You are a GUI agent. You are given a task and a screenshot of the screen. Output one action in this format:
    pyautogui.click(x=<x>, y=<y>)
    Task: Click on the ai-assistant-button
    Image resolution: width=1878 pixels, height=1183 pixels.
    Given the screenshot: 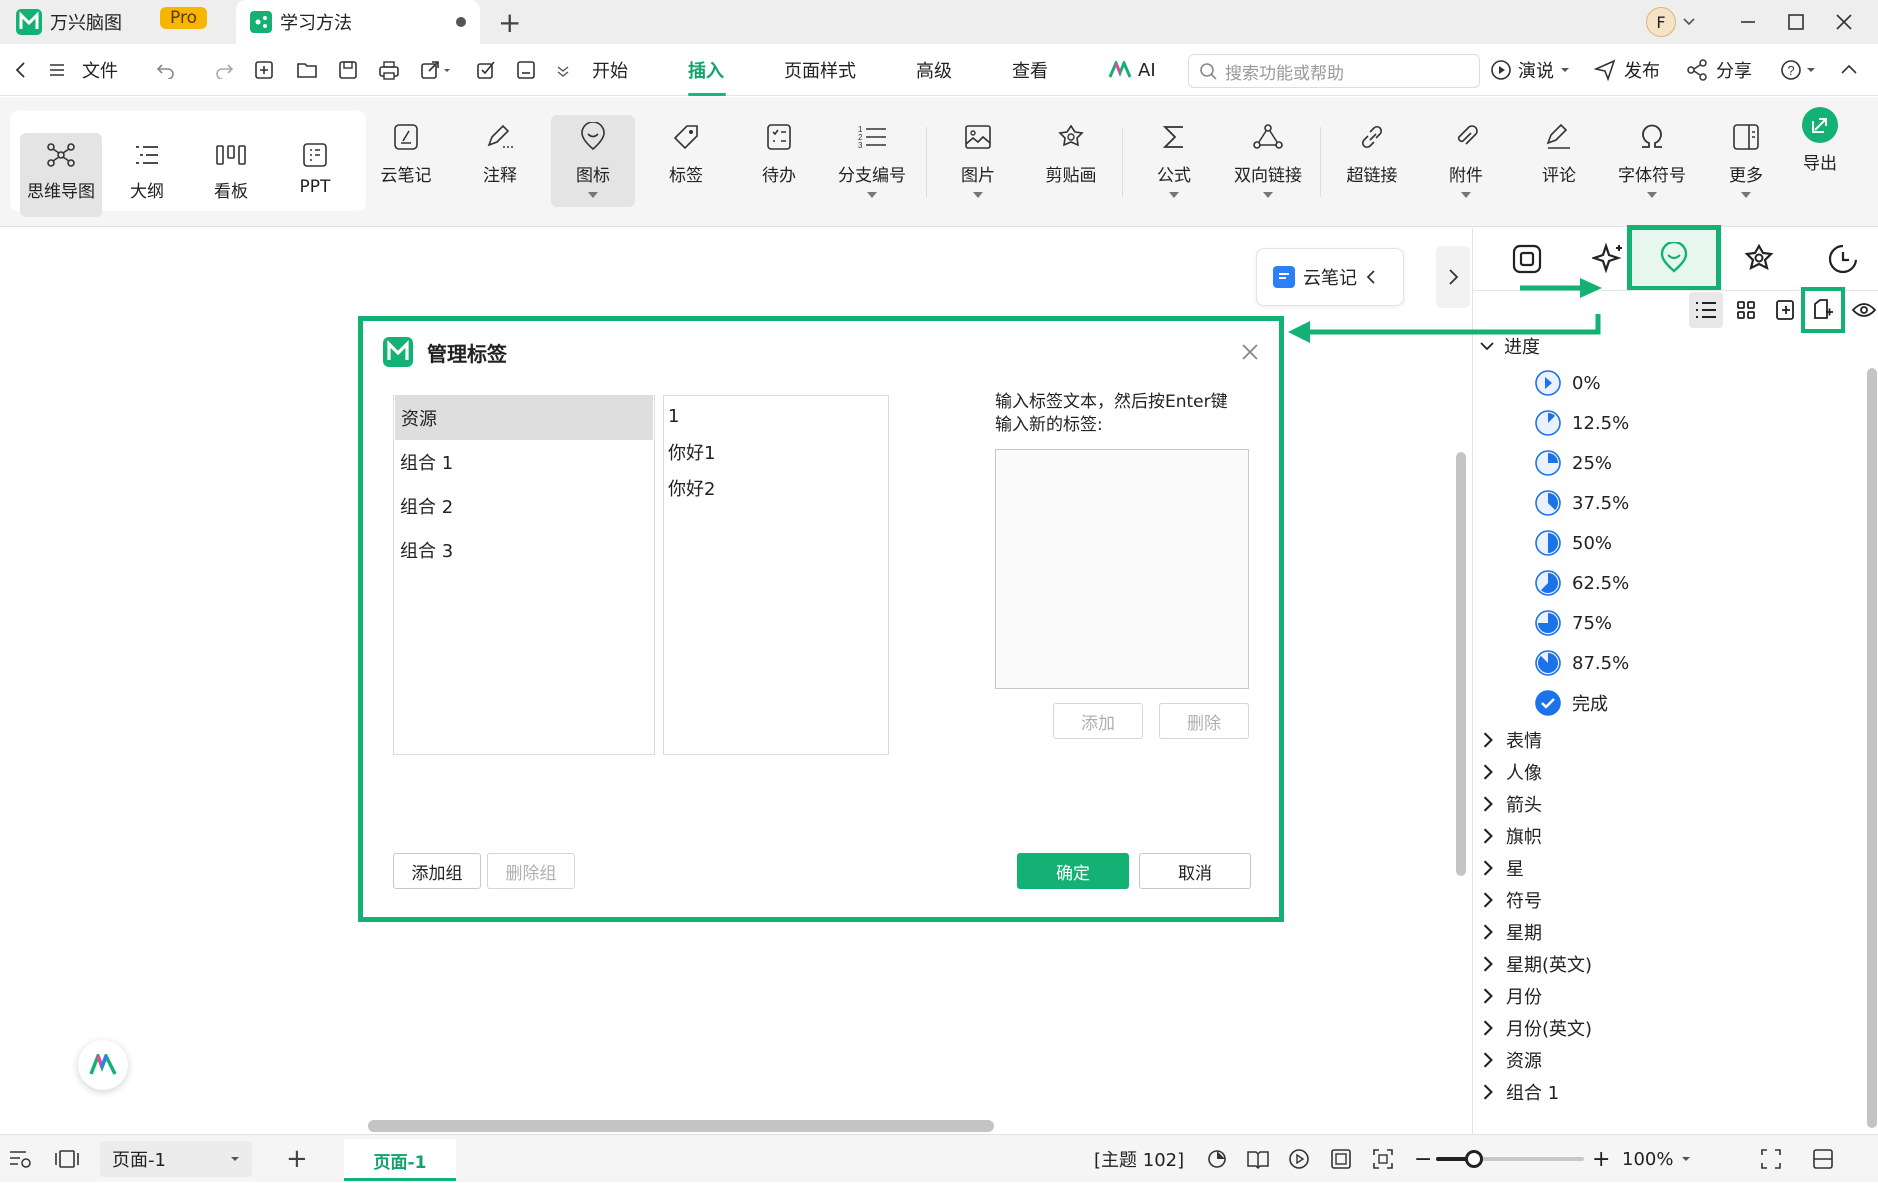 What is the action you would take?
    pyautogui.click(x=103, y=1065)
    